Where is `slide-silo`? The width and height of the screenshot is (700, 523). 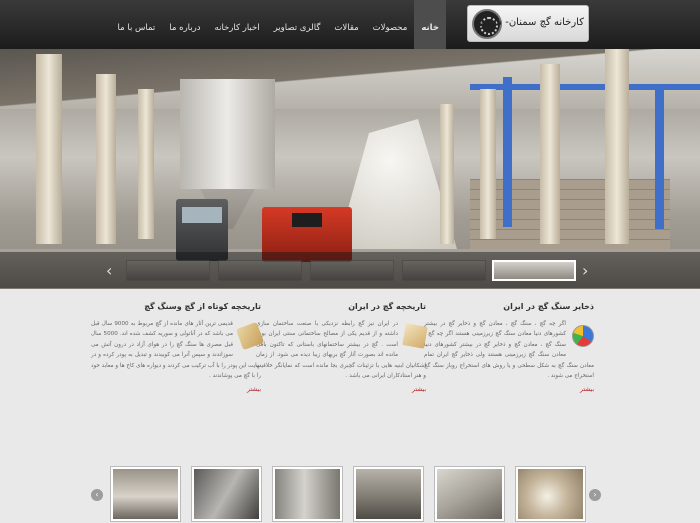 slide-silo is located at coordinates (227, 134).